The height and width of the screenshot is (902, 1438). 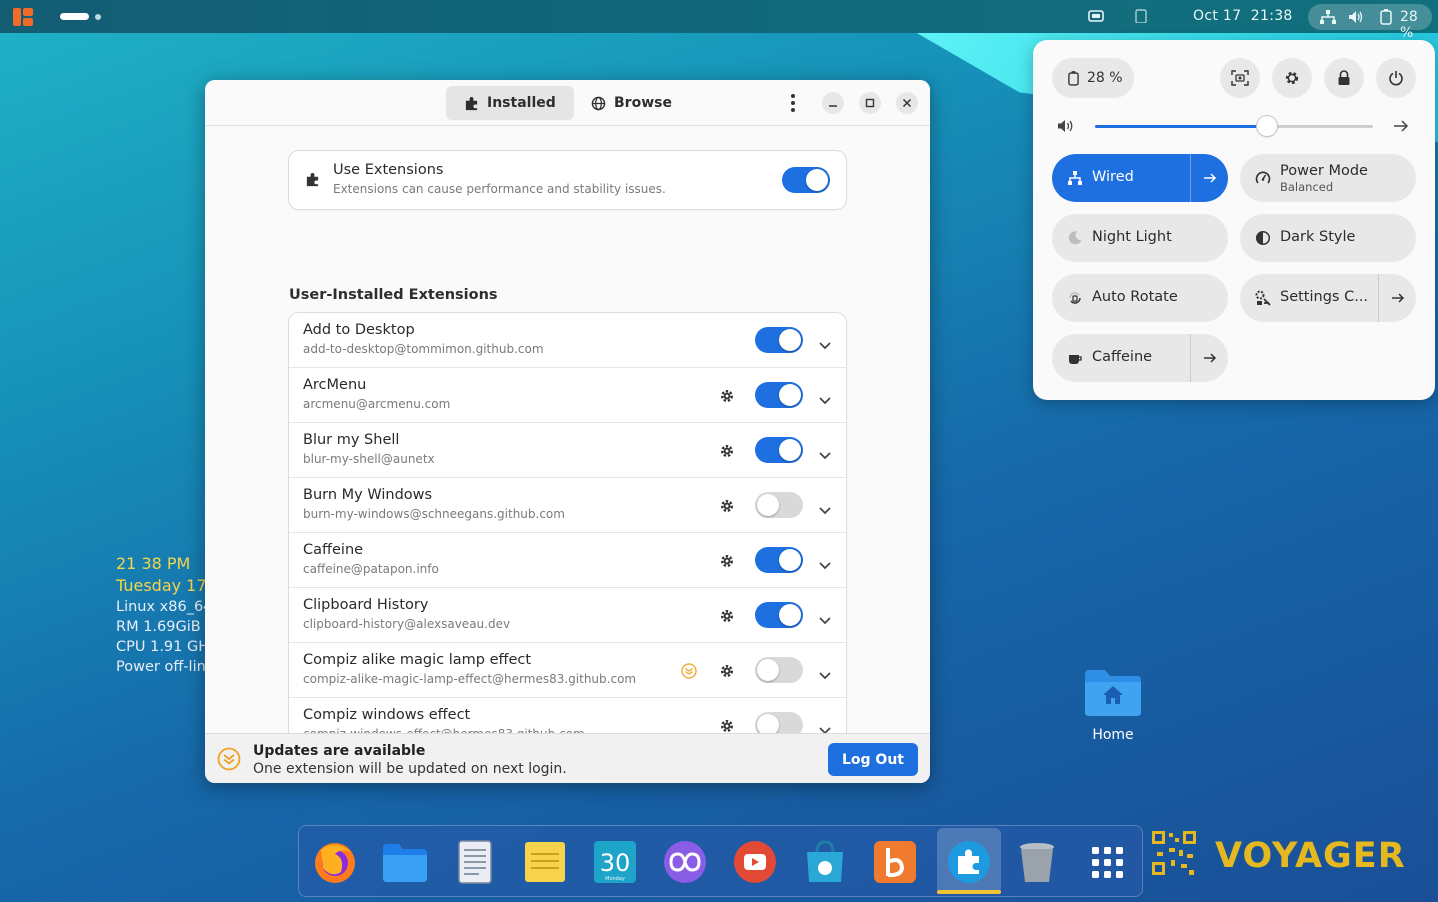 I want to click on power-button, so click(x=1396, y=78).